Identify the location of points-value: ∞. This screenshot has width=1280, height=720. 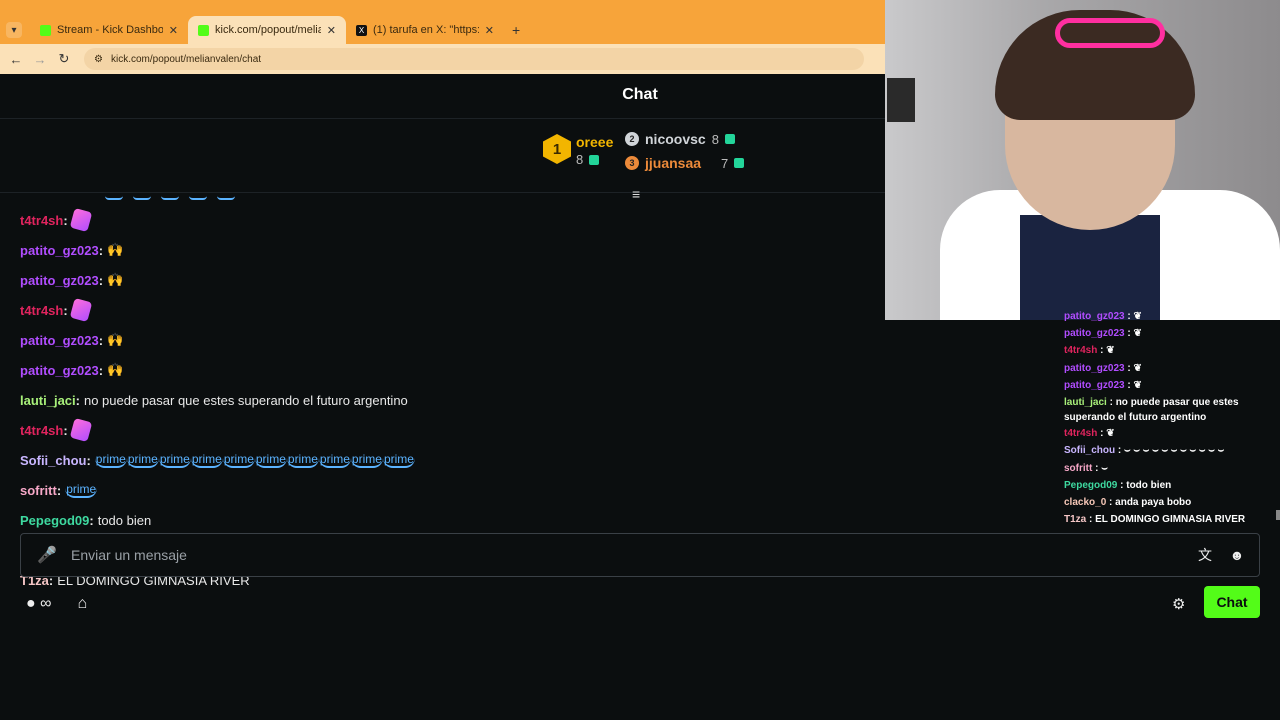
(46, 603).